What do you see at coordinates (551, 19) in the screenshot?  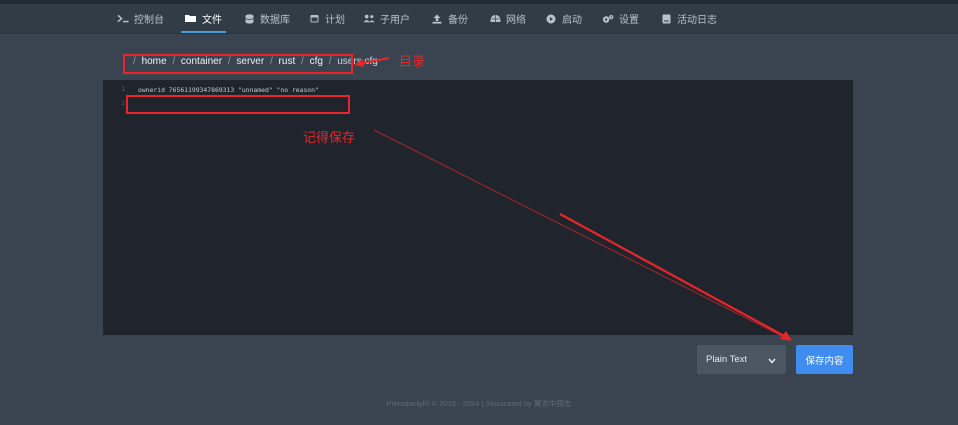 I see `play-icon` at bounding box center [551, 19].